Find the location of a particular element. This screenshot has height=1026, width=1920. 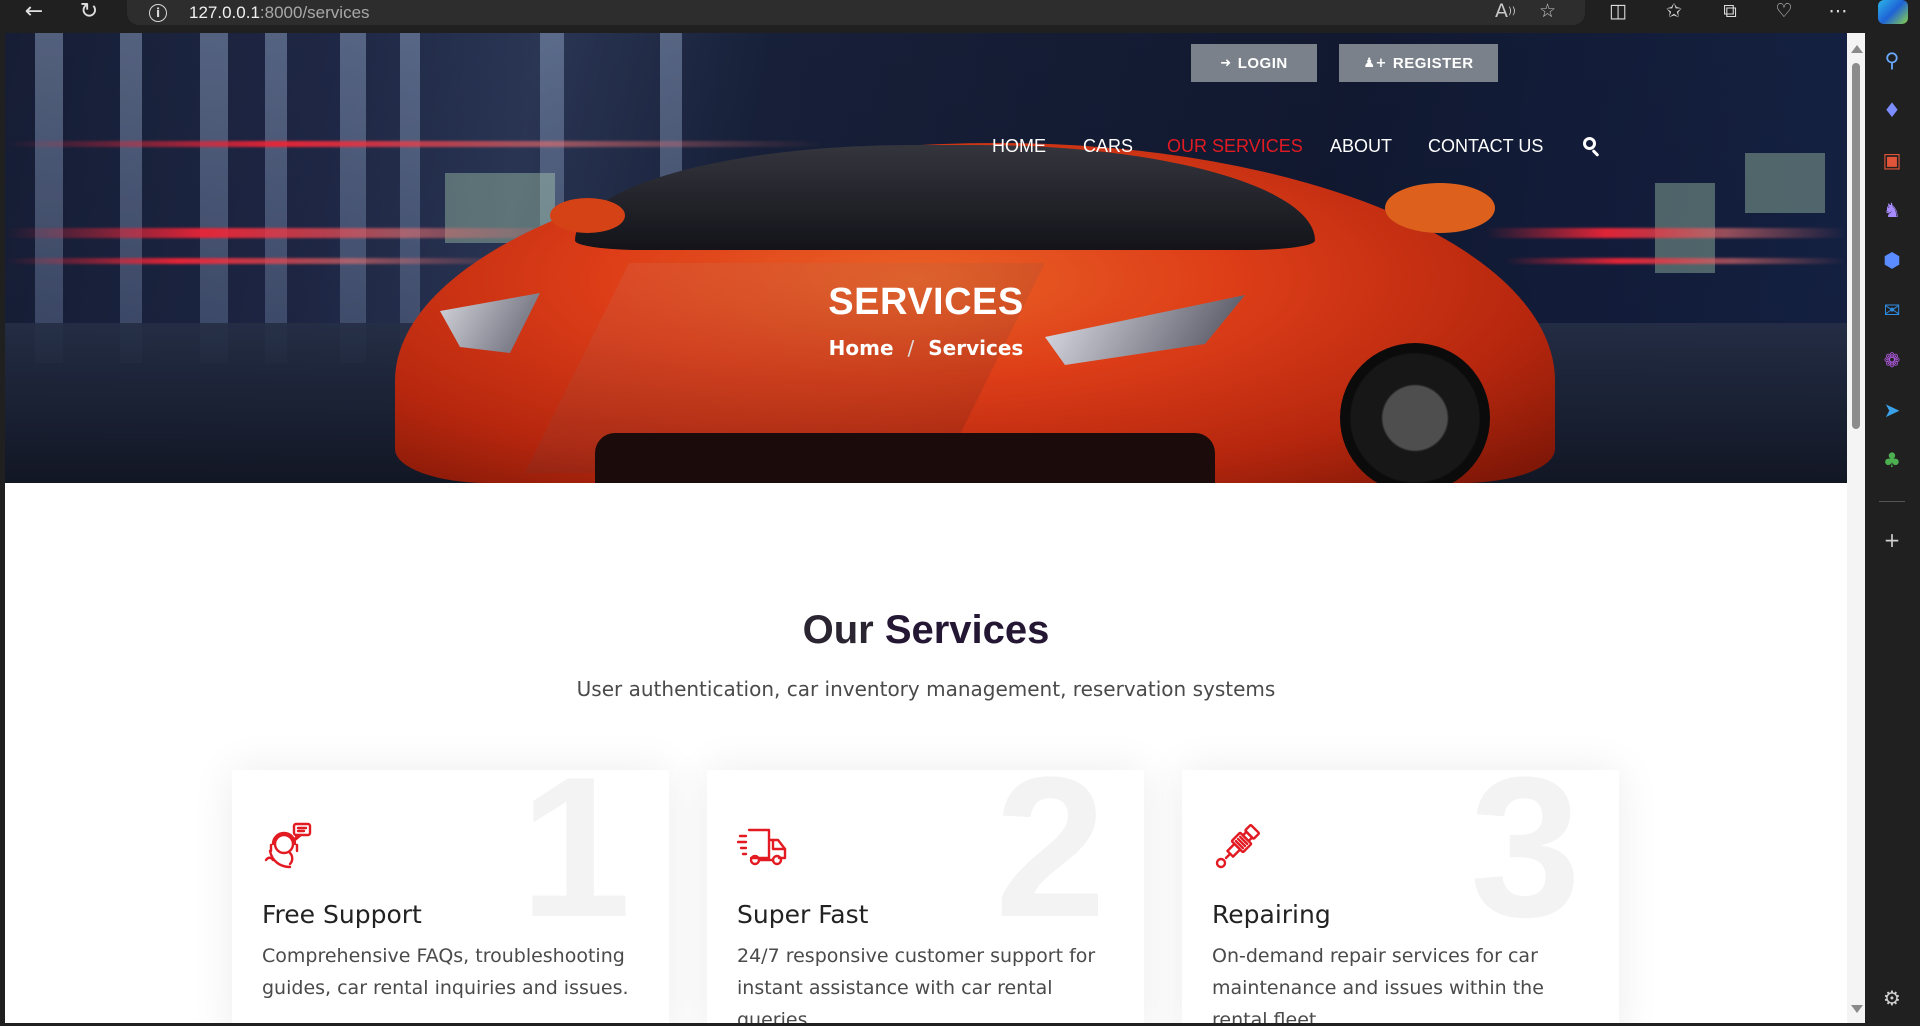

address-bar: i 127.0.0.1:8000/services A)) ☆ is located at coordinates (856, 12).